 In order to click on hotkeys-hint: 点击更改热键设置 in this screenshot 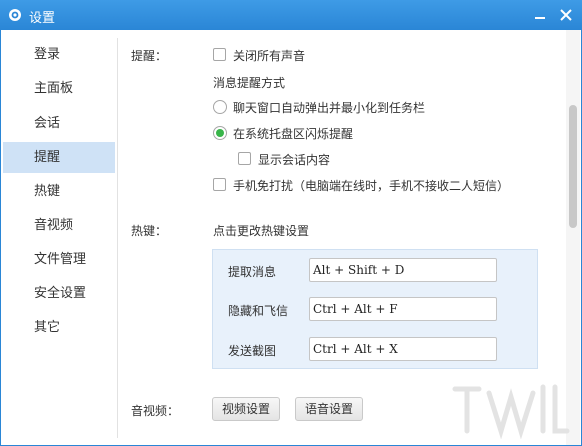, I will do `click(261, 231)`.